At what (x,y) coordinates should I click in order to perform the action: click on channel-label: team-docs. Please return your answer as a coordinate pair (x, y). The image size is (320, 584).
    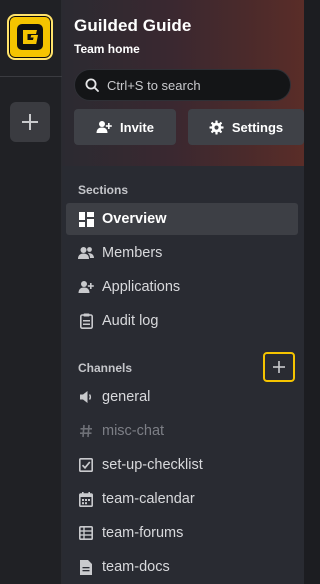
    Looking at the image, I should click on (136, 567).